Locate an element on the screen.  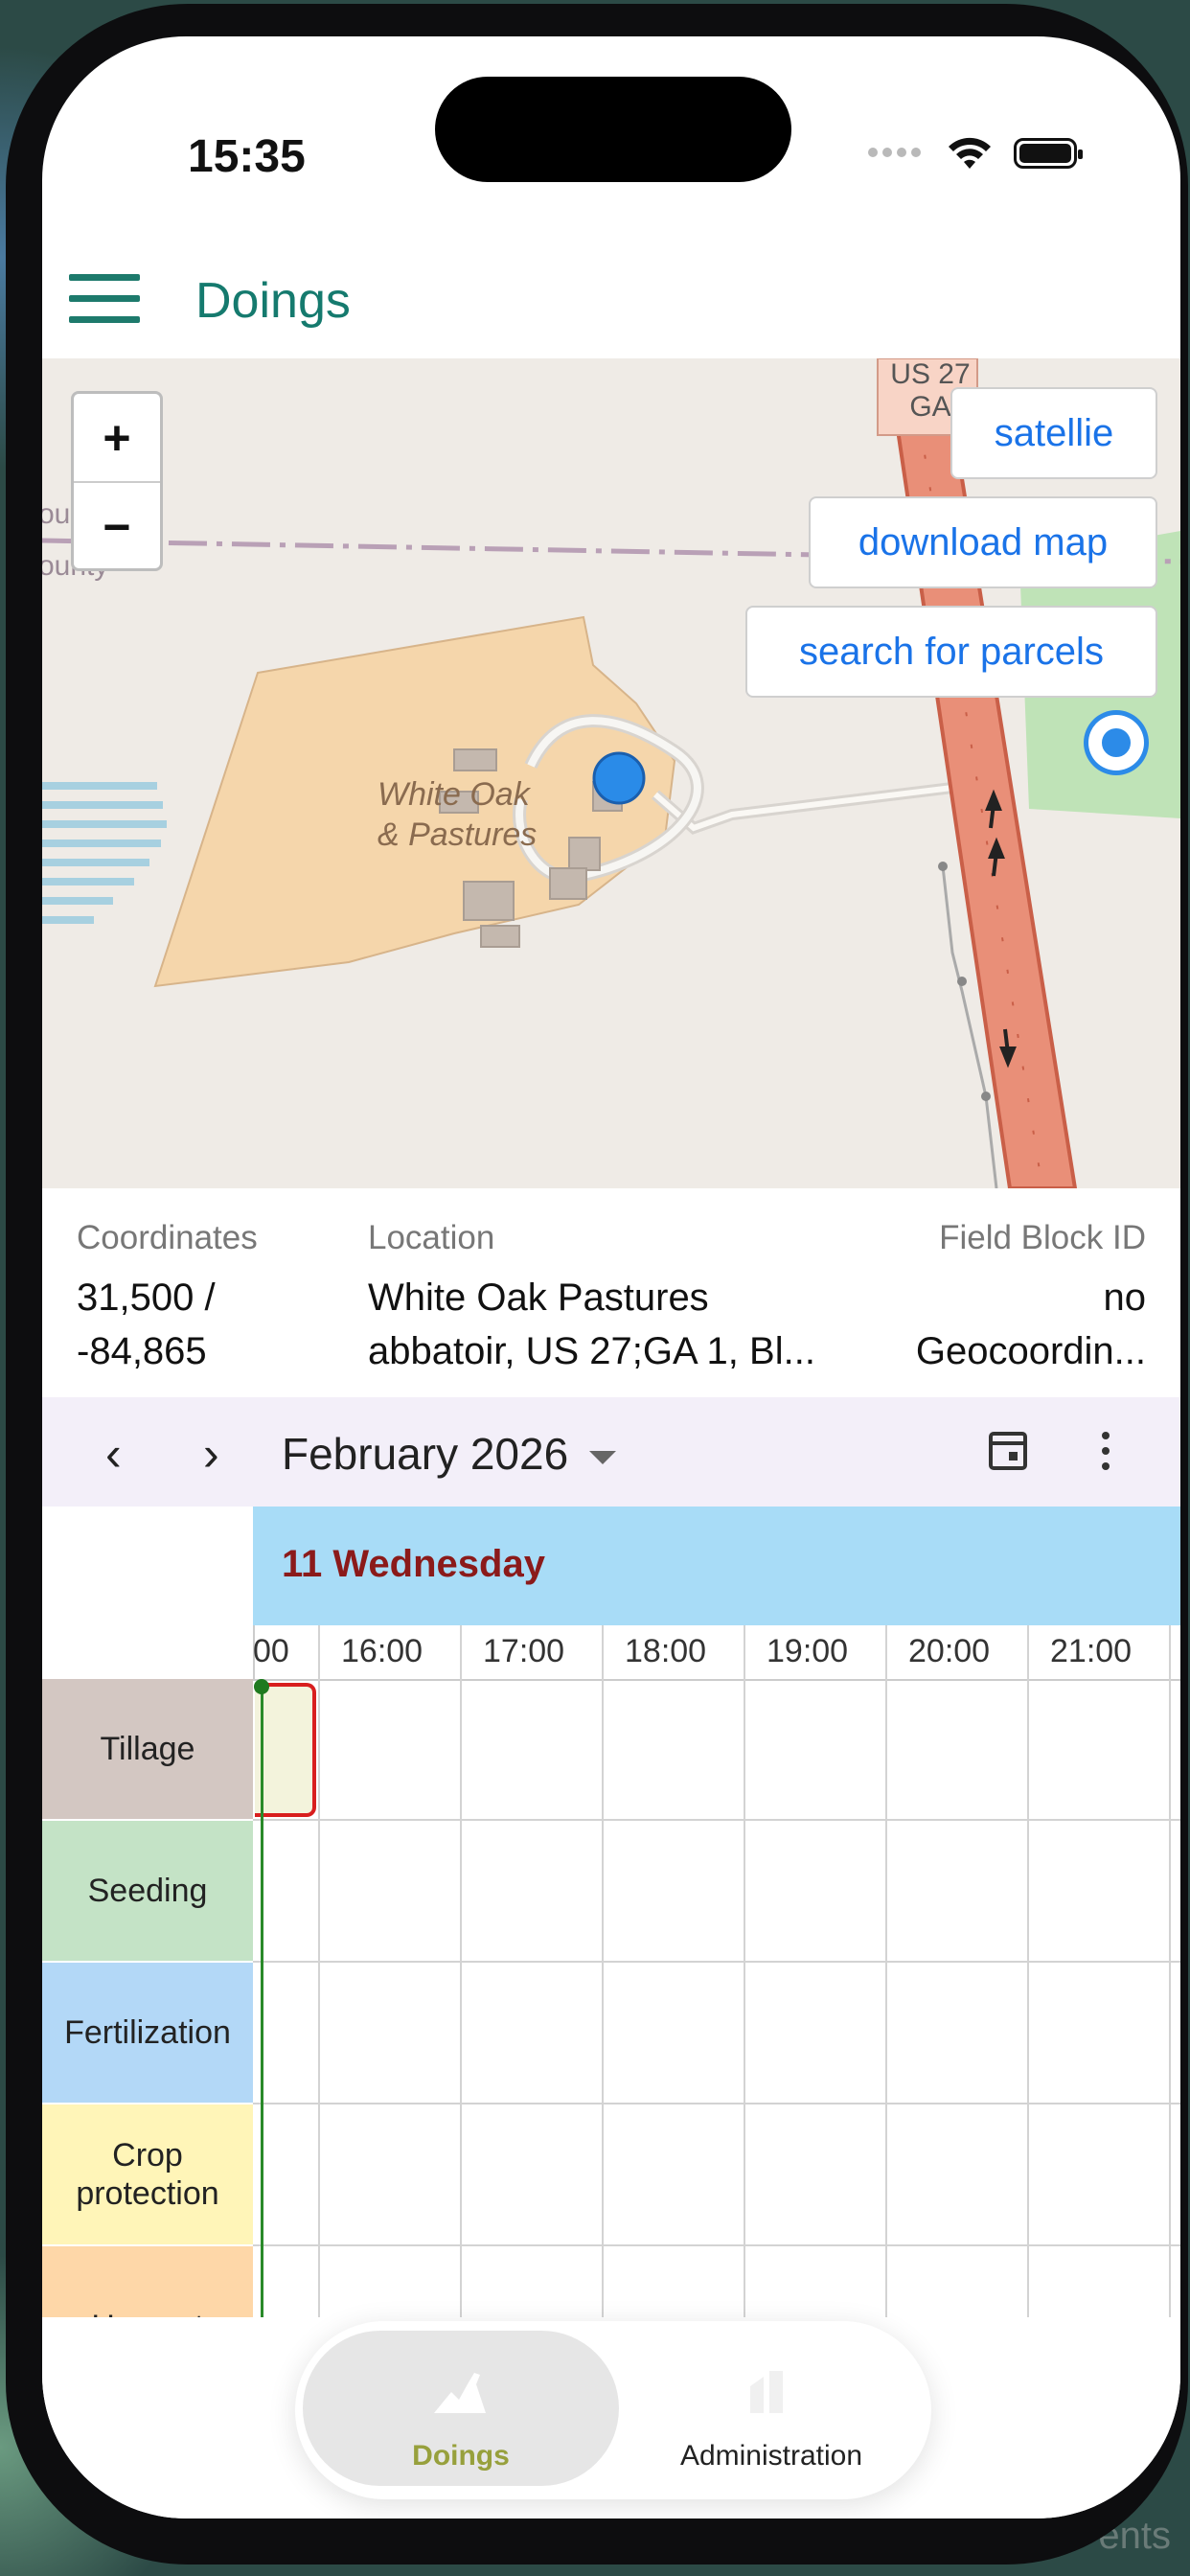
administration-icon is located at coordinates (766, 2392).